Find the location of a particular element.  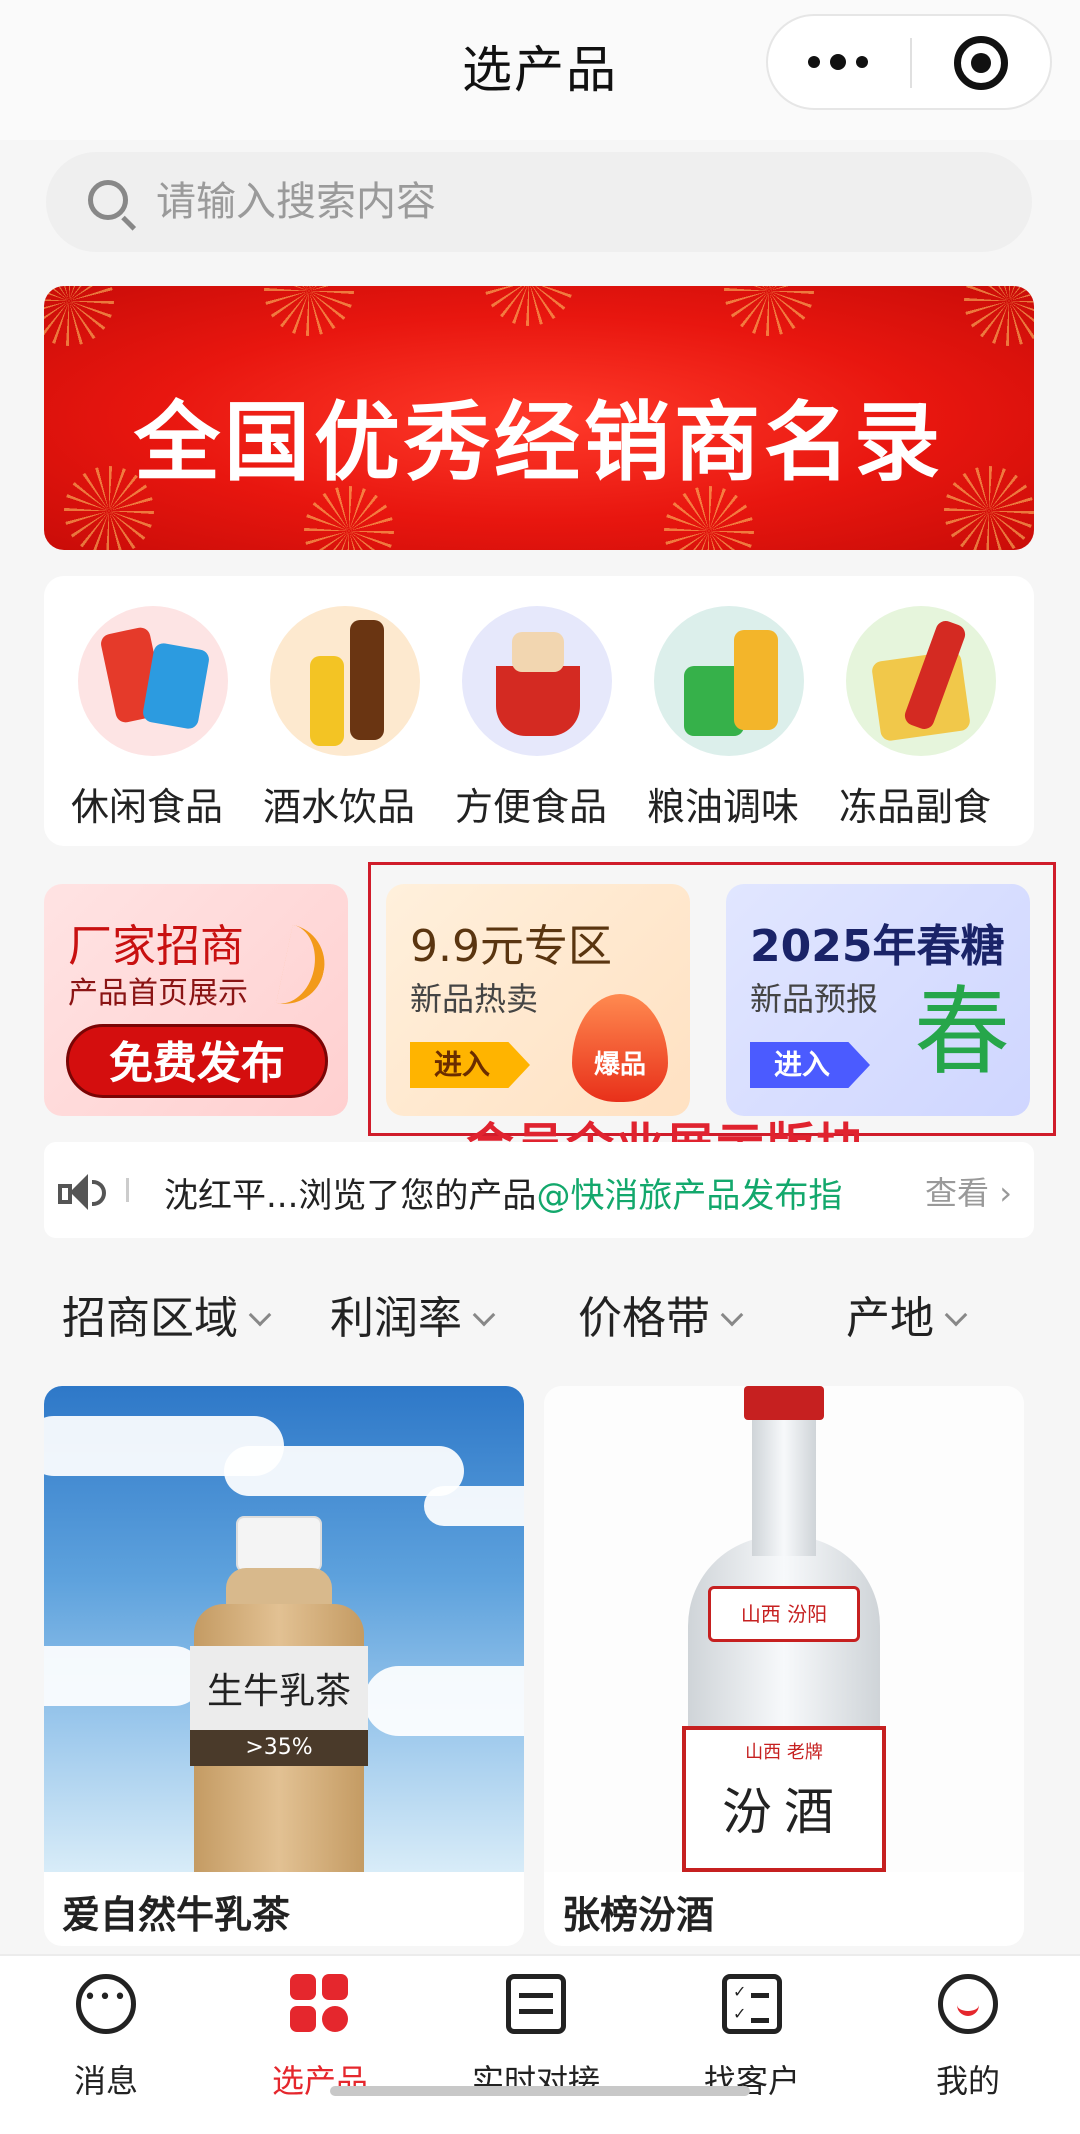

activity-notice: 沈红平...浏览了您的产品@快消旅产品发布指 查看 › is located at coordinates (539, 1190).